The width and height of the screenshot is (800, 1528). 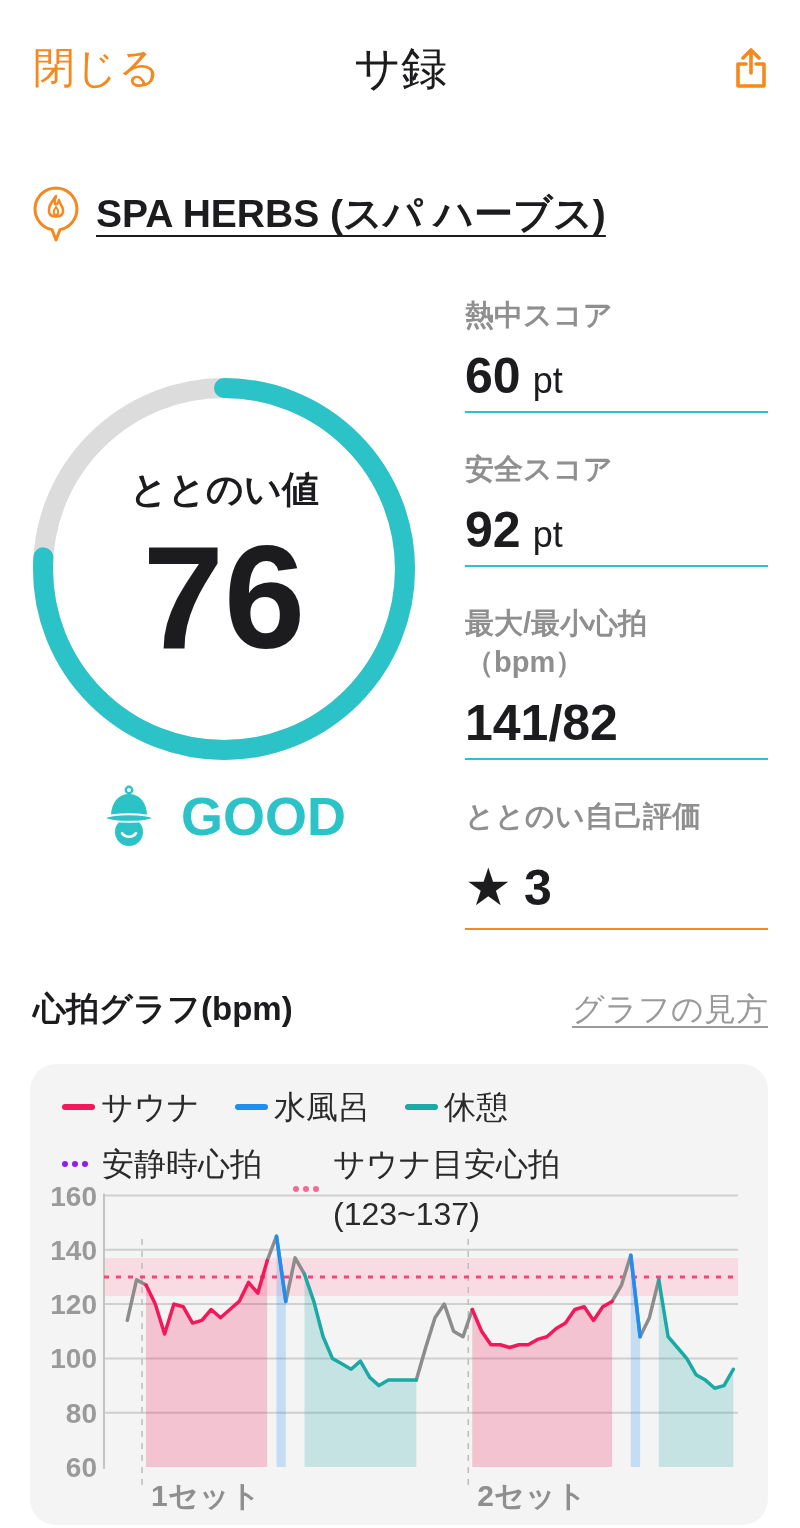 What do you see at coordinates (400, 68) in the screenshot?
I see `screen-title: サ録` at bounding box center [400, 68].